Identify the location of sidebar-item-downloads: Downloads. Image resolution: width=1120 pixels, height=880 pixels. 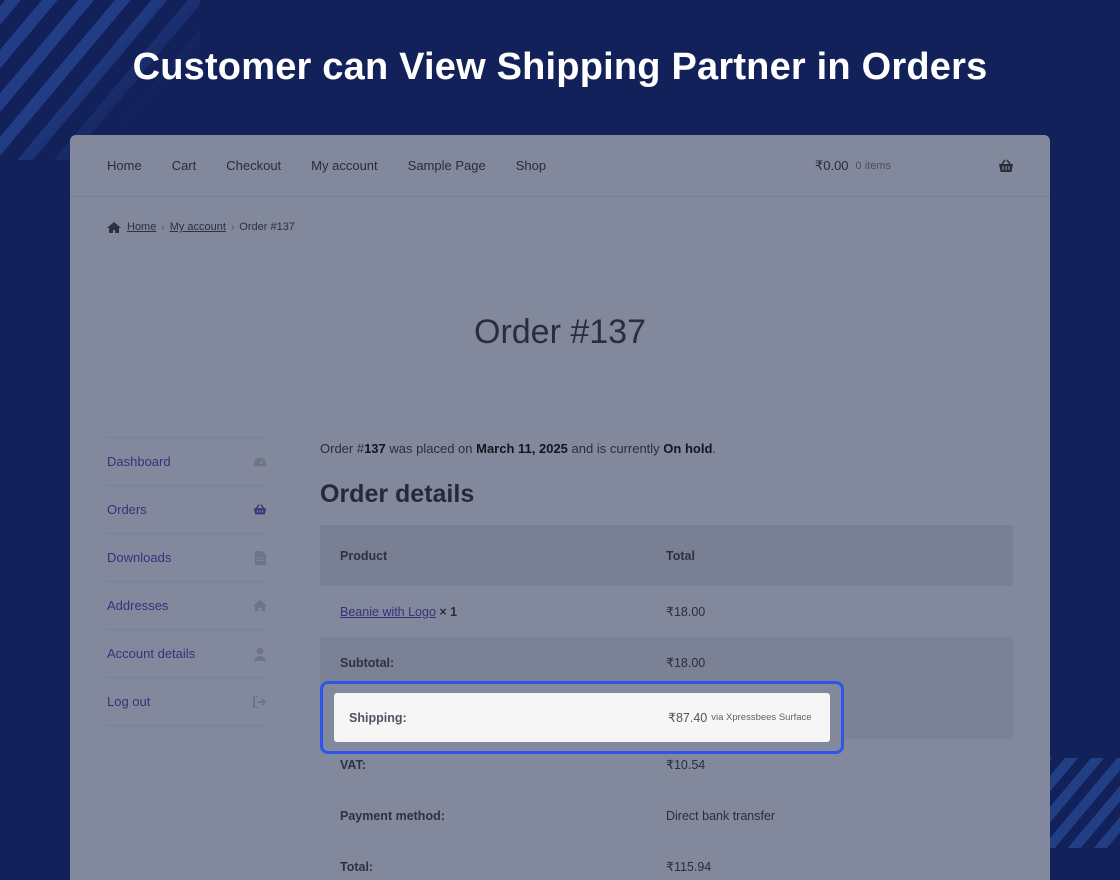
(187, 558).